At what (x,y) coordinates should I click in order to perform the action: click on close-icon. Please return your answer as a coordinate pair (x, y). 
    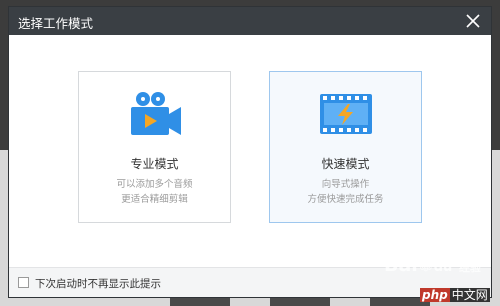
    Looking at the image, I should click on (473, 21).